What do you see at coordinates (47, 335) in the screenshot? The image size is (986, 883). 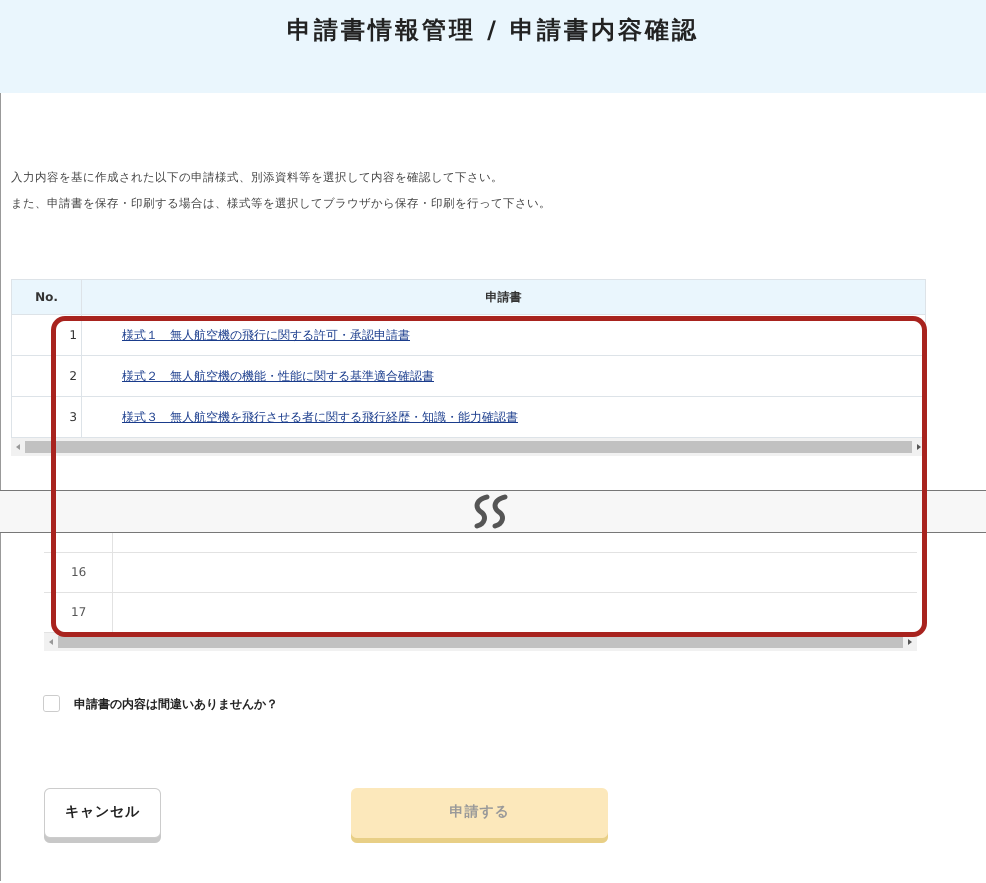 I see `row-number: 1` at bounding box center [47, 335].